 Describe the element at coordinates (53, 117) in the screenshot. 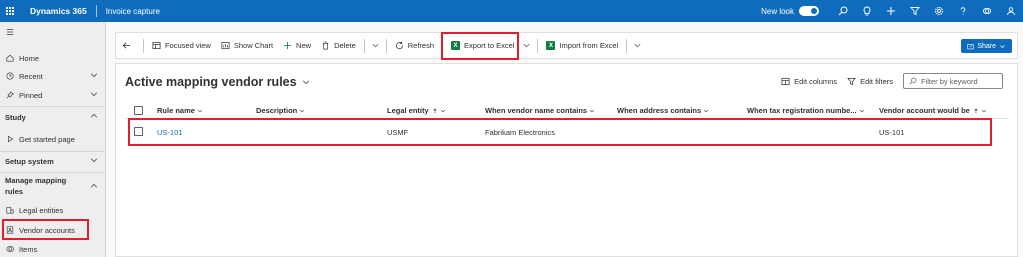

I see `sidebar-section-study: Study` at that location.